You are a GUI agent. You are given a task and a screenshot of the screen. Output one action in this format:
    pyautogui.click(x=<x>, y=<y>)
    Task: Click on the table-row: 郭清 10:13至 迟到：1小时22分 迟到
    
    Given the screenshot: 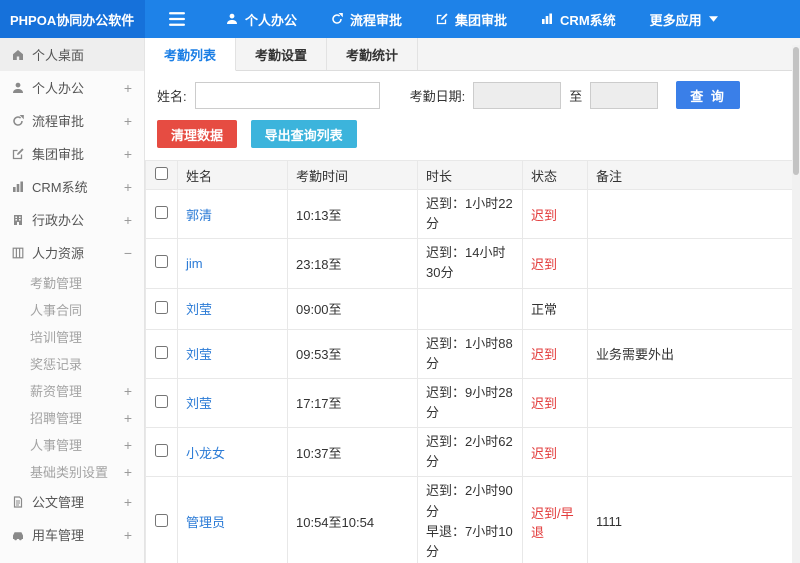 What is the action you would take?
    pyautogui.click(x=472, y=214)
    